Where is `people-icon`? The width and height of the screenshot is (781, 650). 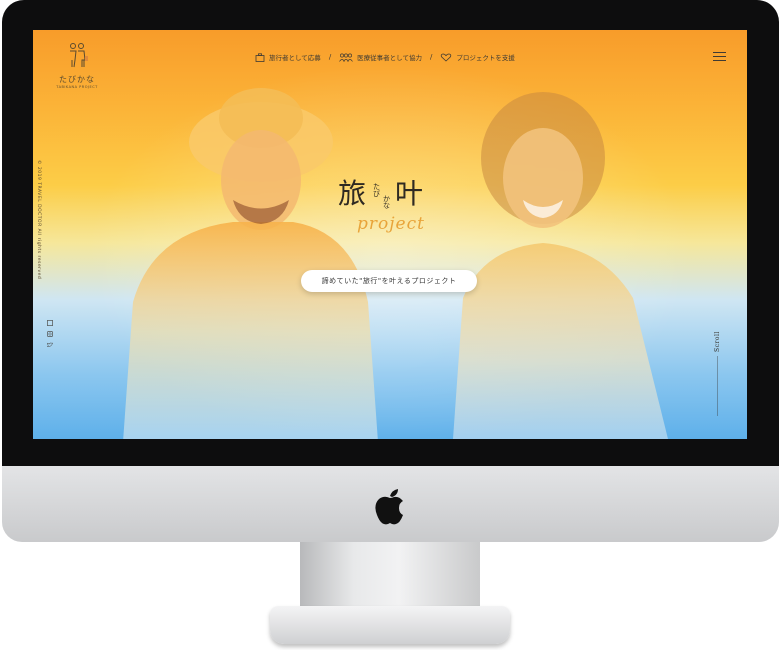
people-icon is located at coordinates (346, 57).